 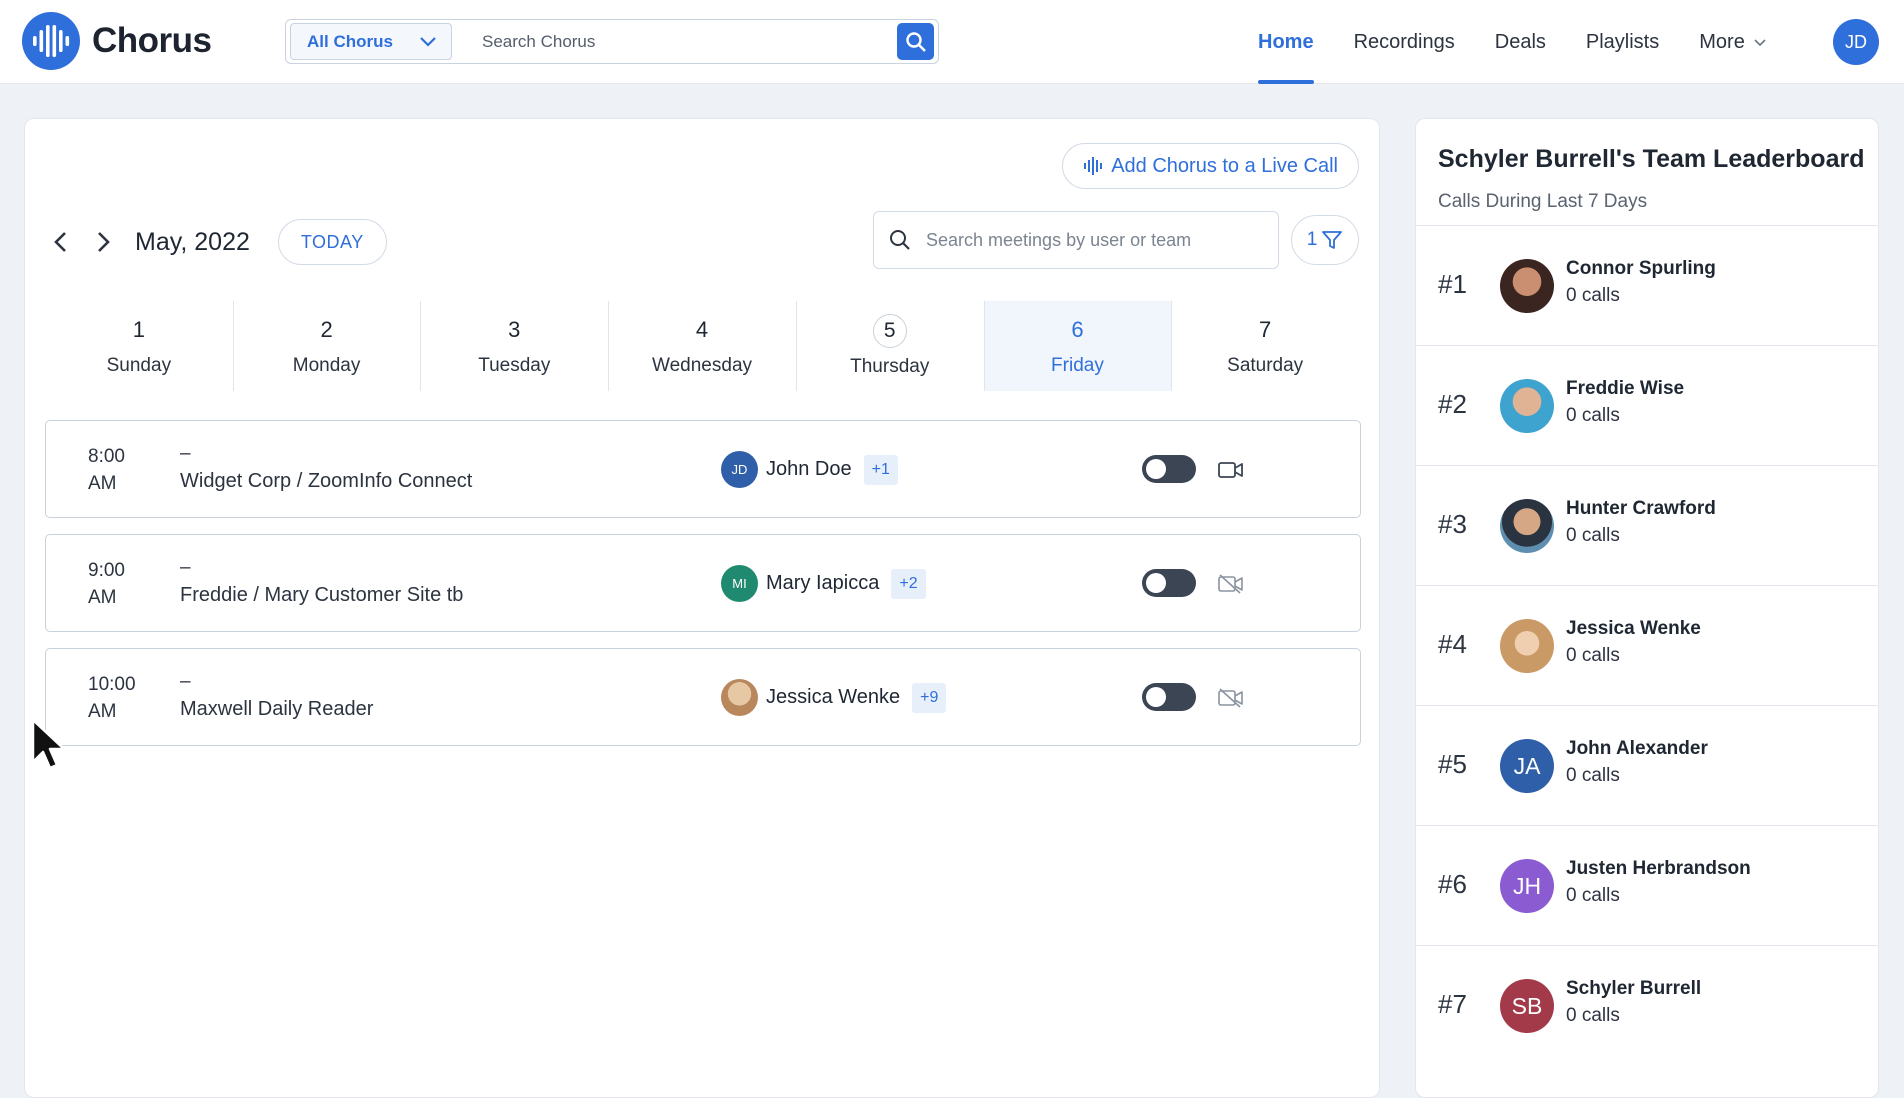 What do you see at coordinates (1856, 42) in the screenshot?
I see `user-avatar: JD` at bounding box center [1856, 42].